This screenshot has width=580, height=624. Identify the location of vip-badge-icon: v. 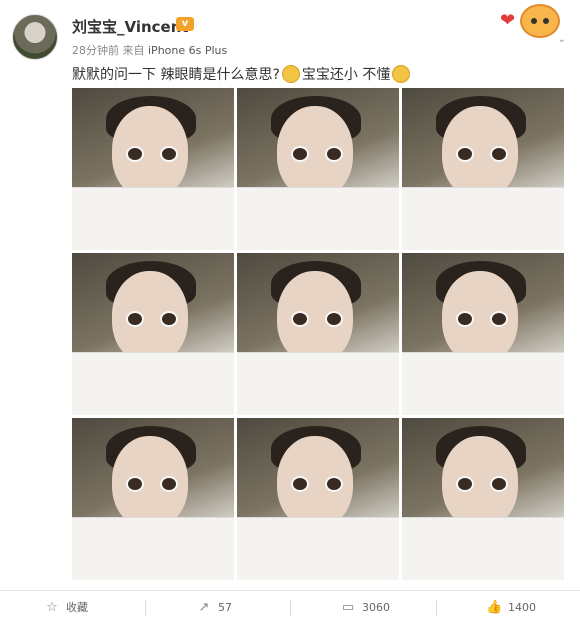
(185, 24).